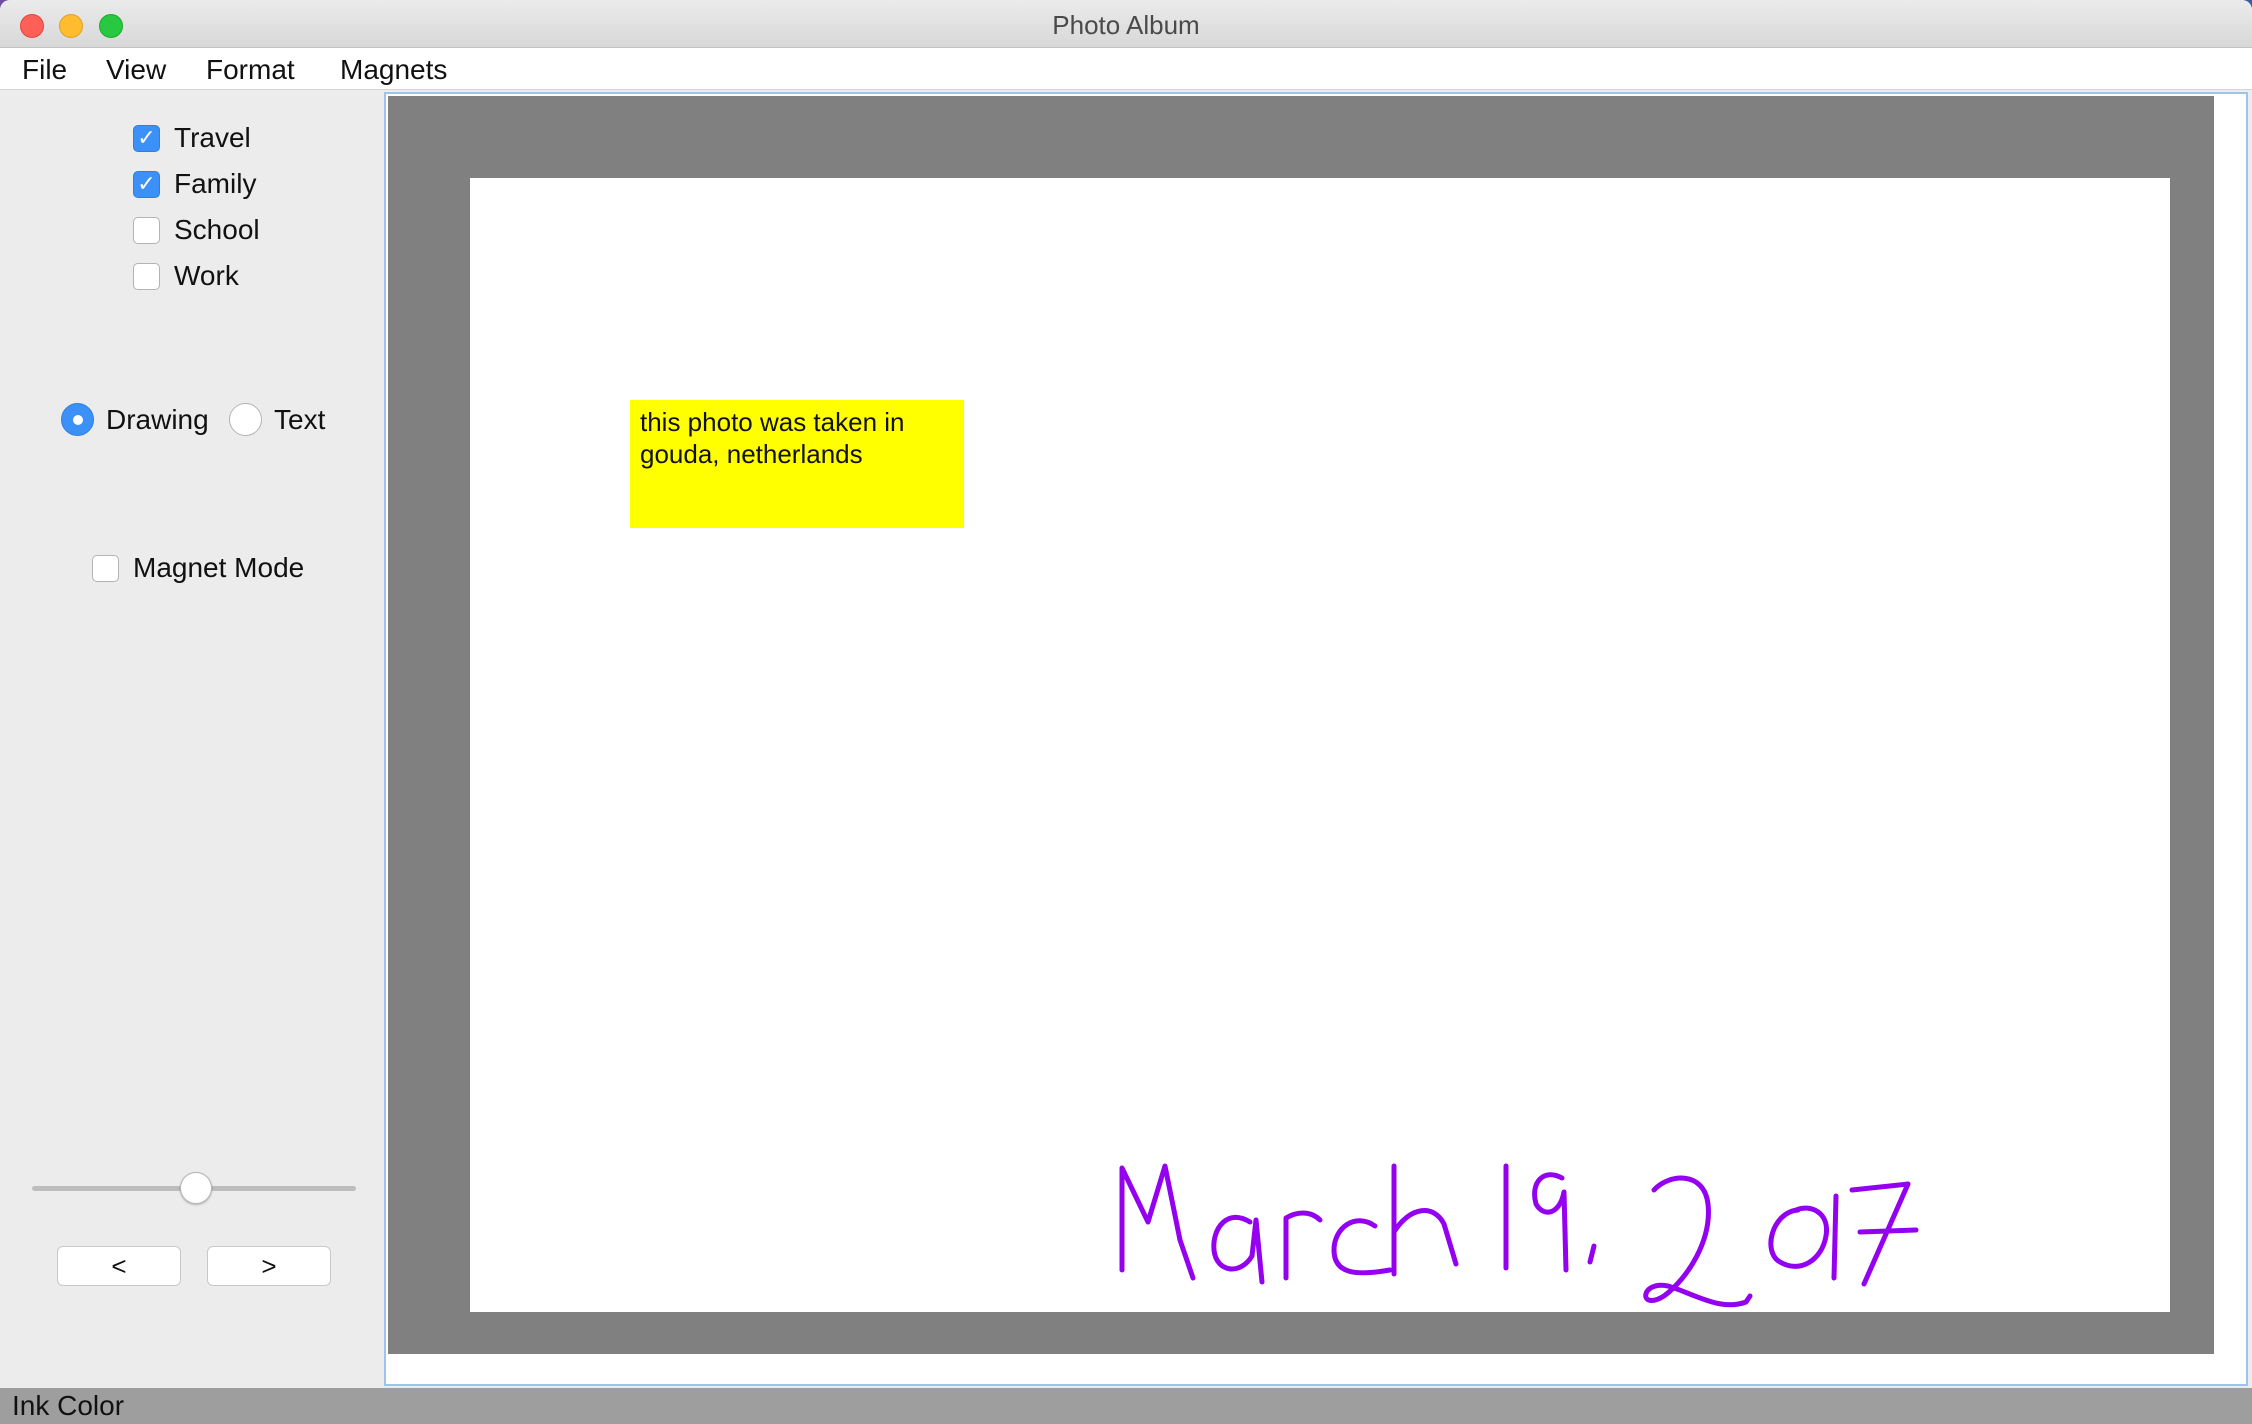 The height and width of the screenshot is (1424, 2252). Describe the element at coordinates (212, 137) in the screenshot. I see `travel-label: Travel` at that location.